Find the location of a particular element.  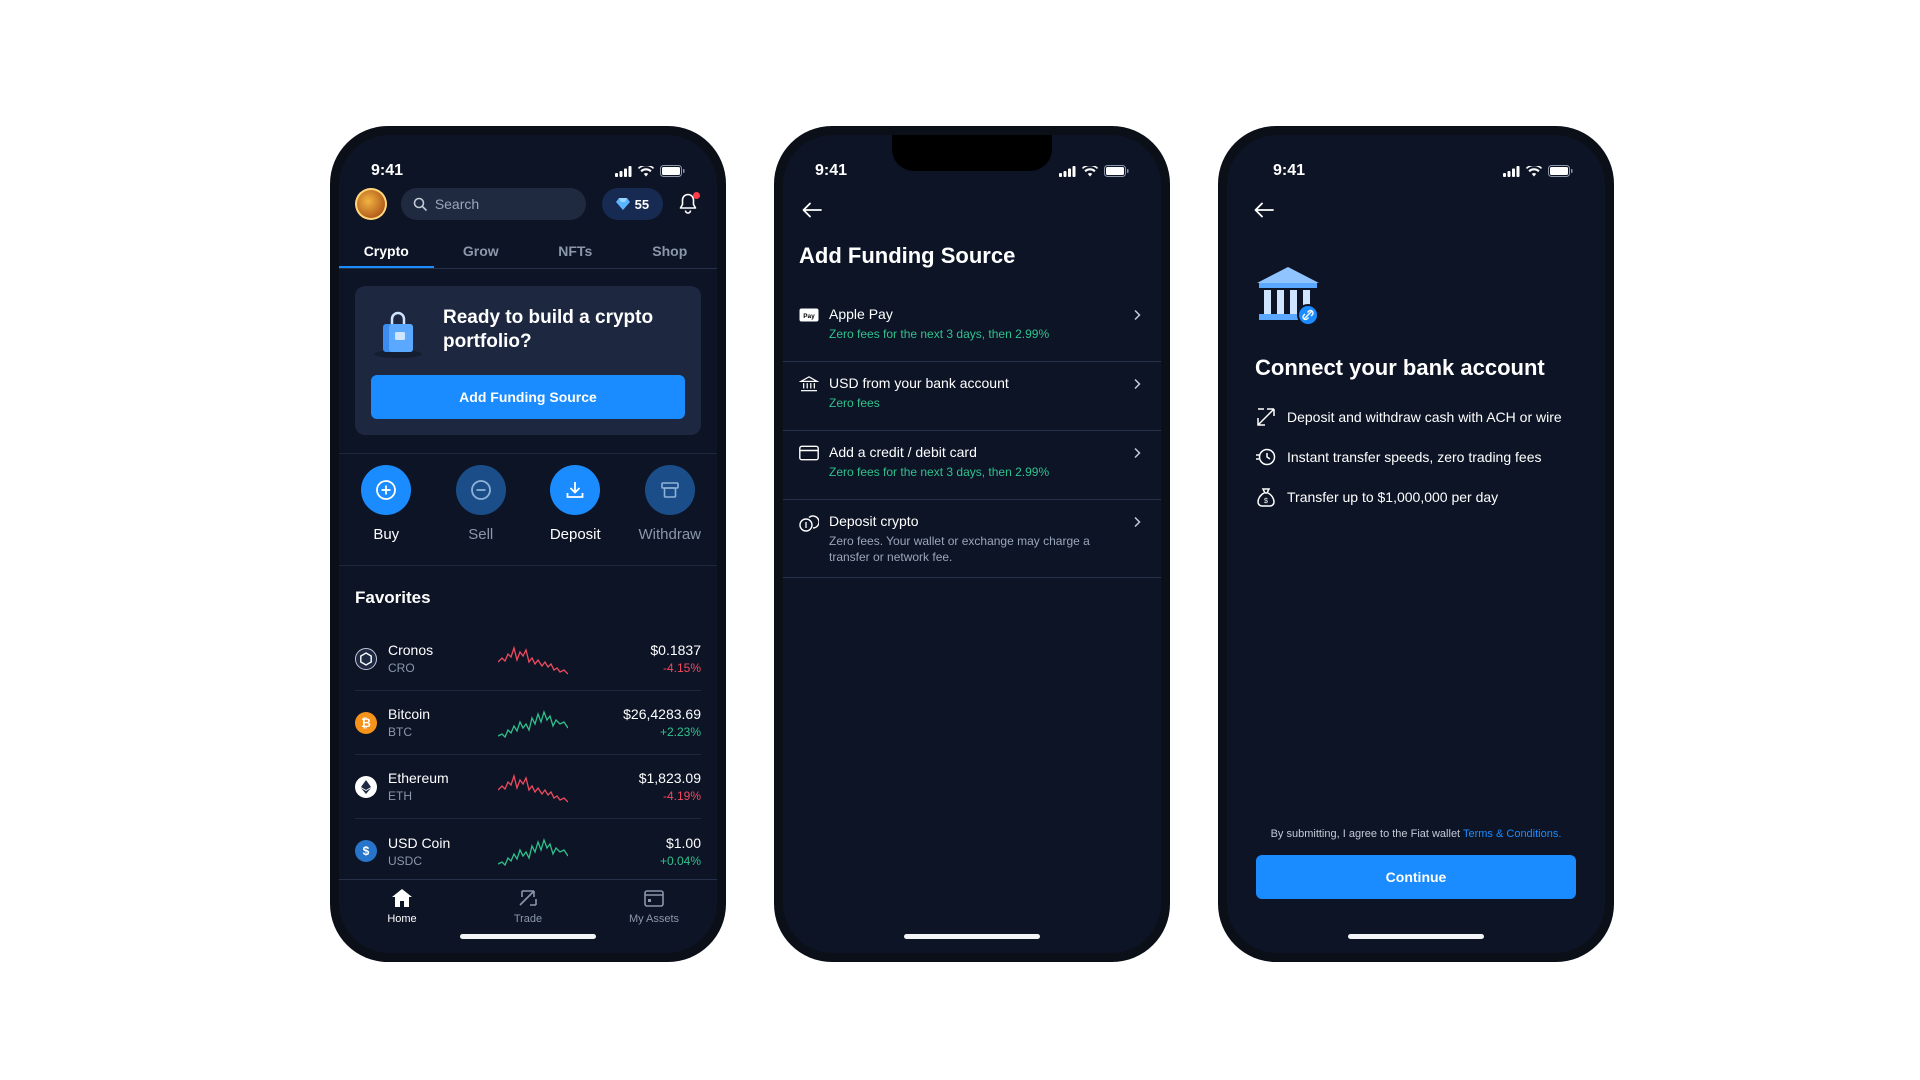

deposit-action: Deposit is located at coordinates (575, 504).